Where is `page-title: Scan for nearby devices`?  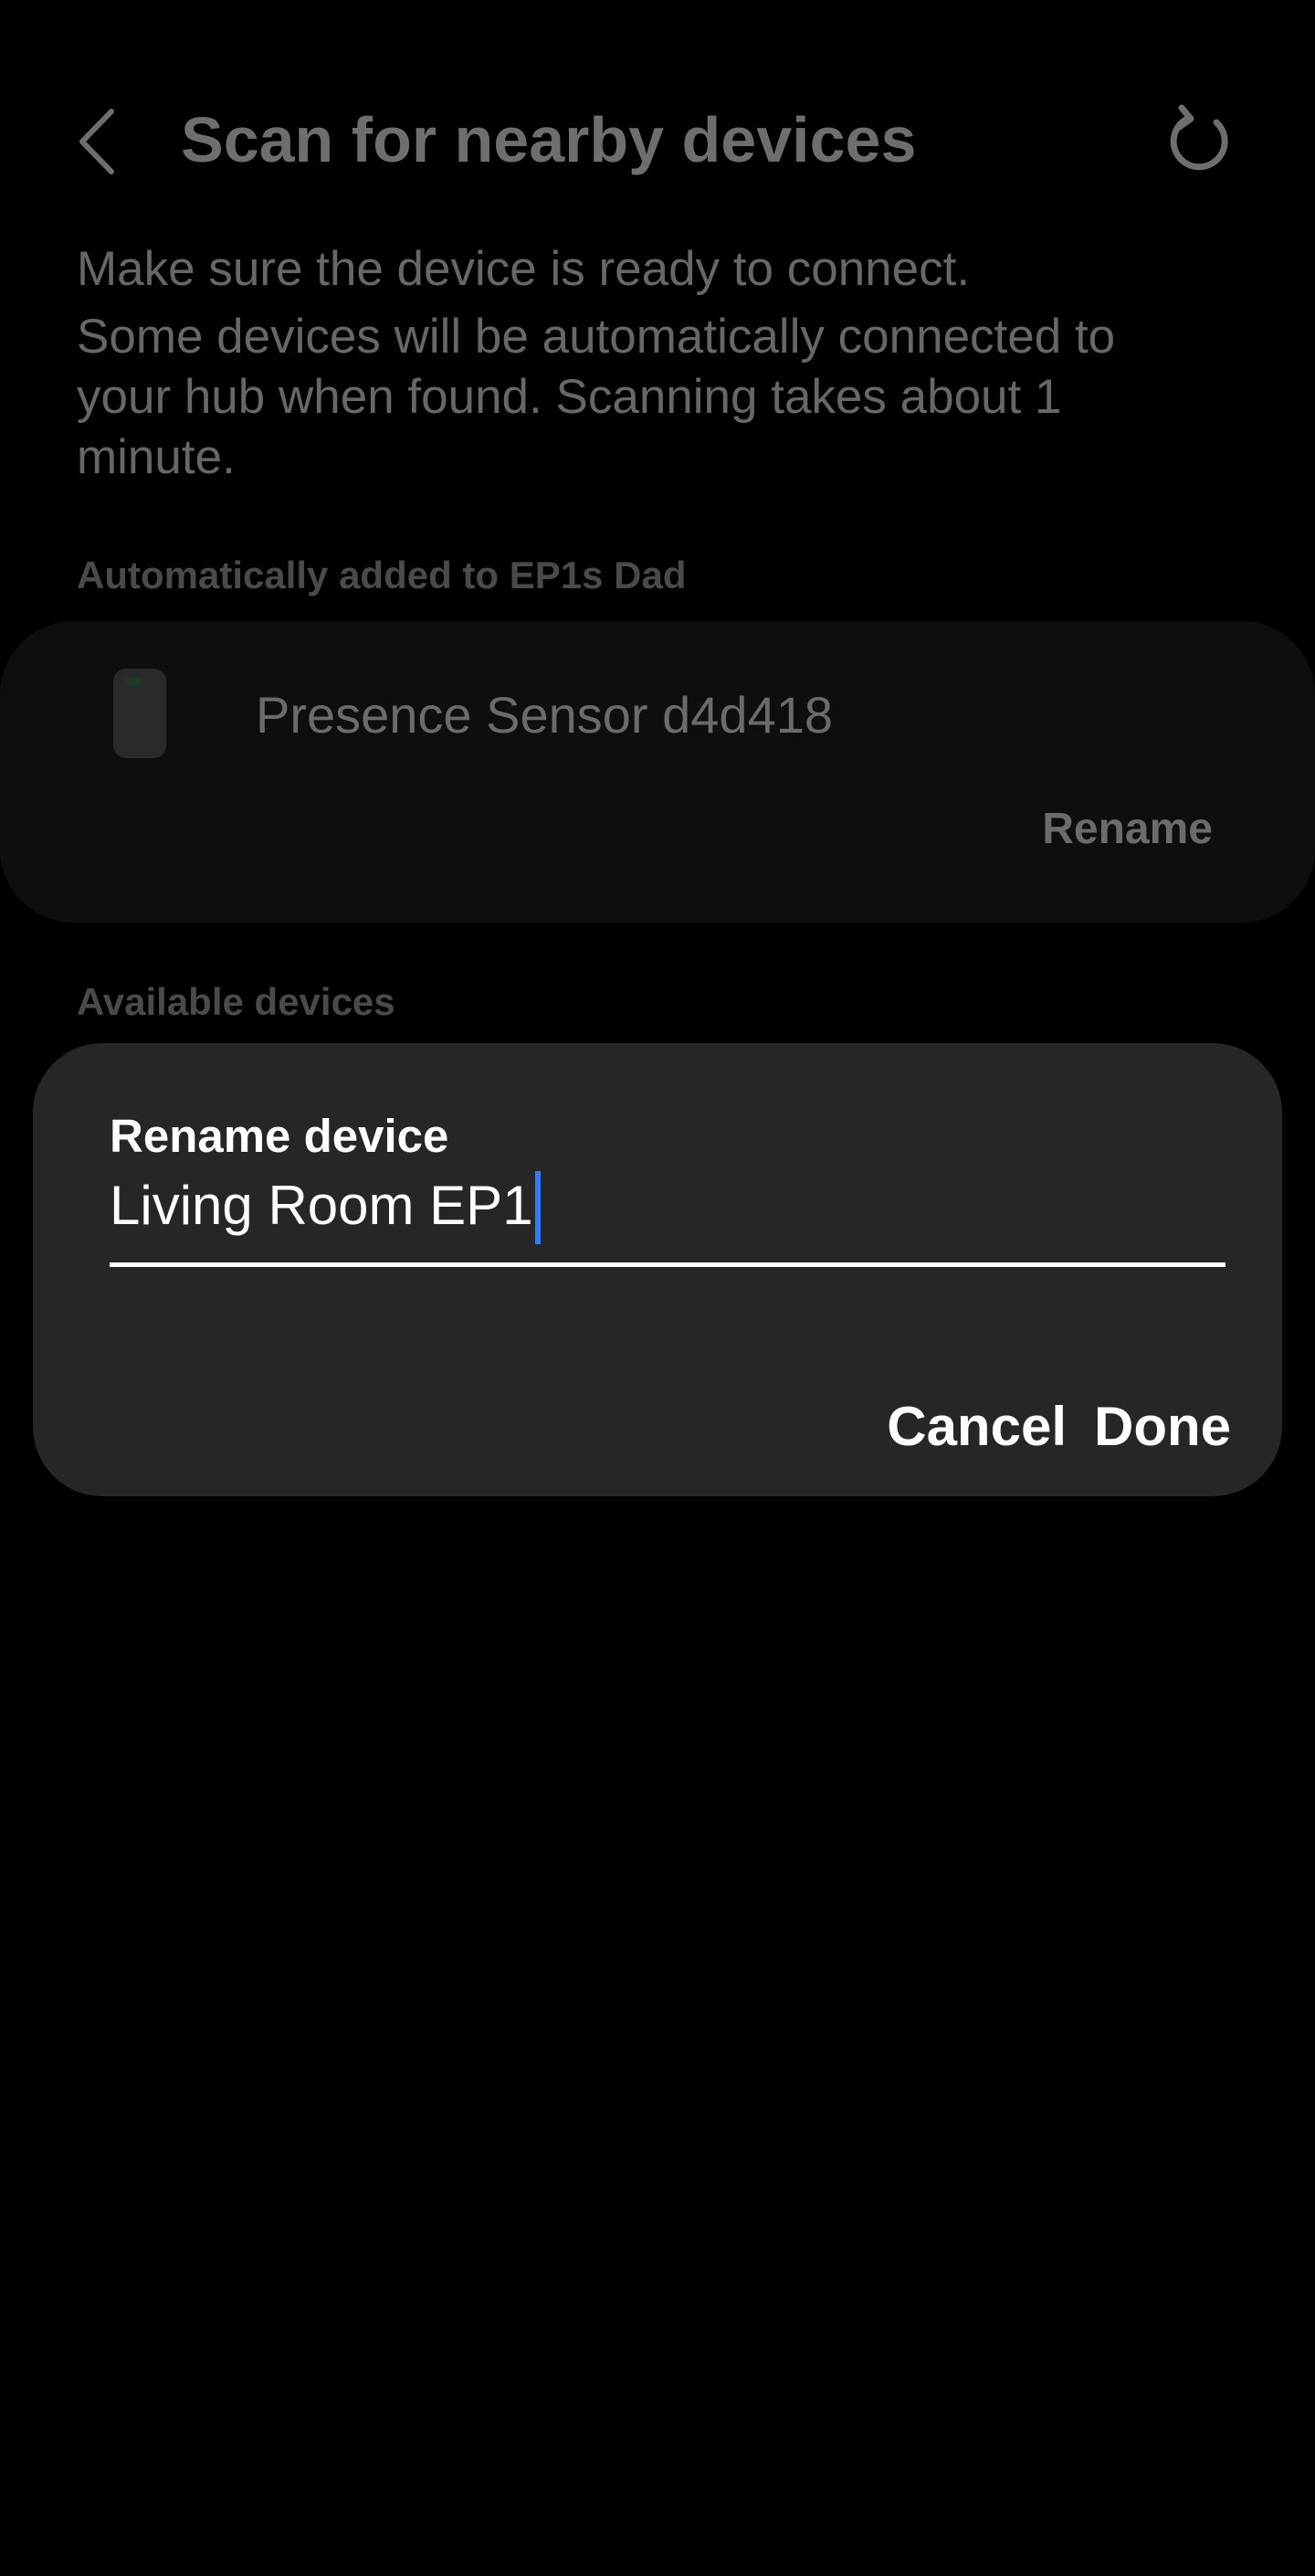
page-title: Scan for nearby devices is located at coordinates (549, 139).